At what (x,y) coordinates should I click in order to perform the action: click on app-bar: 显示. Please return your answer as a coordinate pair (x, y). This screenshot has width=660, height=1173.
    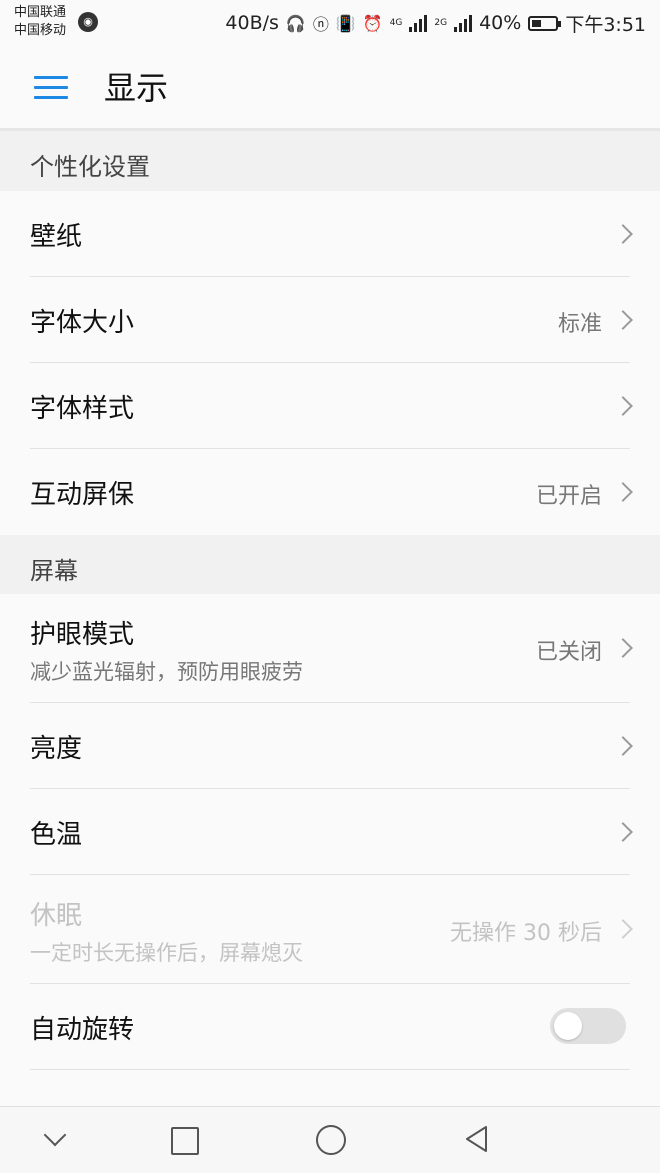
    Looking at the image, I should click on (330, 88).